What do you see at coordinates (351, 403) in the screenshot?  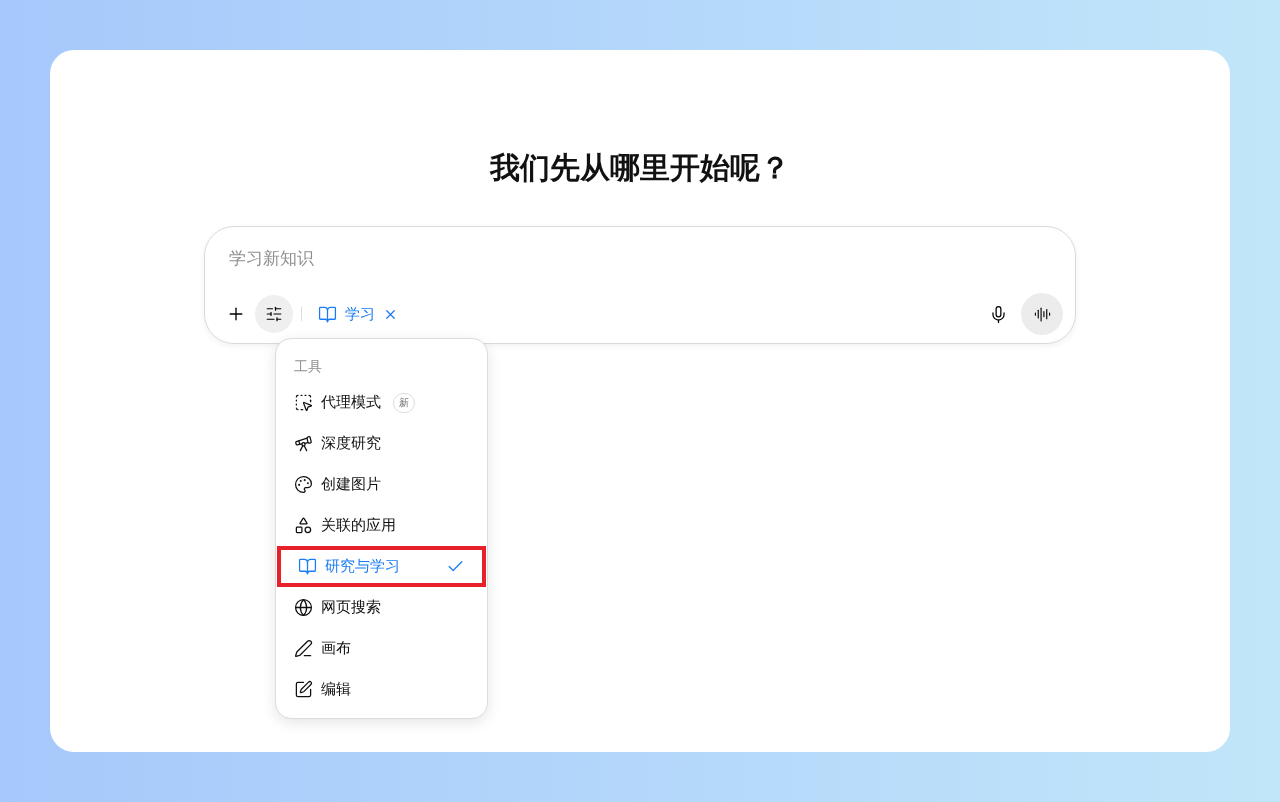 I see `menu-item-label: 代理模式` at bounding box center [351, 403].